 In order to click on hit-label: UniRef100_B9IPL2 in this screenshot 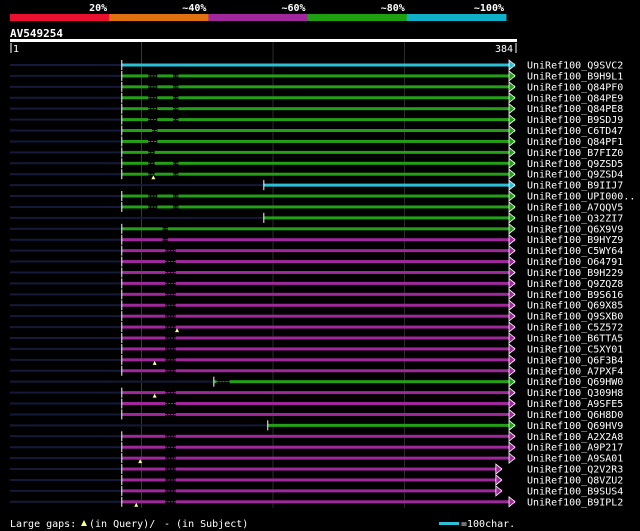, I will do `click(575, 502)`.